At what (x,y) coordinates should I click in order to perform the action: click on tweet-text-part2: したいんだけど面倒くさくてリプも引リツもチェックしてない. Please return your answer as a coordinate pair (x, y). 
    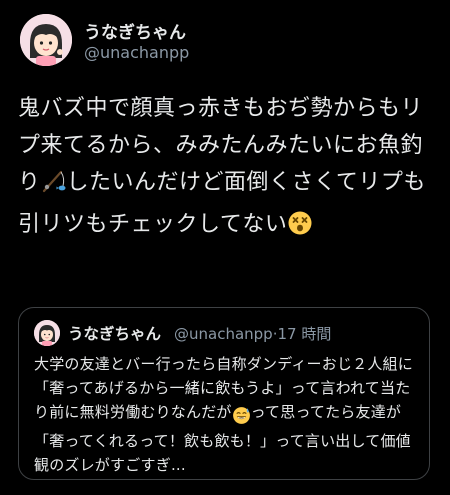
    Looking at the image, I should click on (222, 203).